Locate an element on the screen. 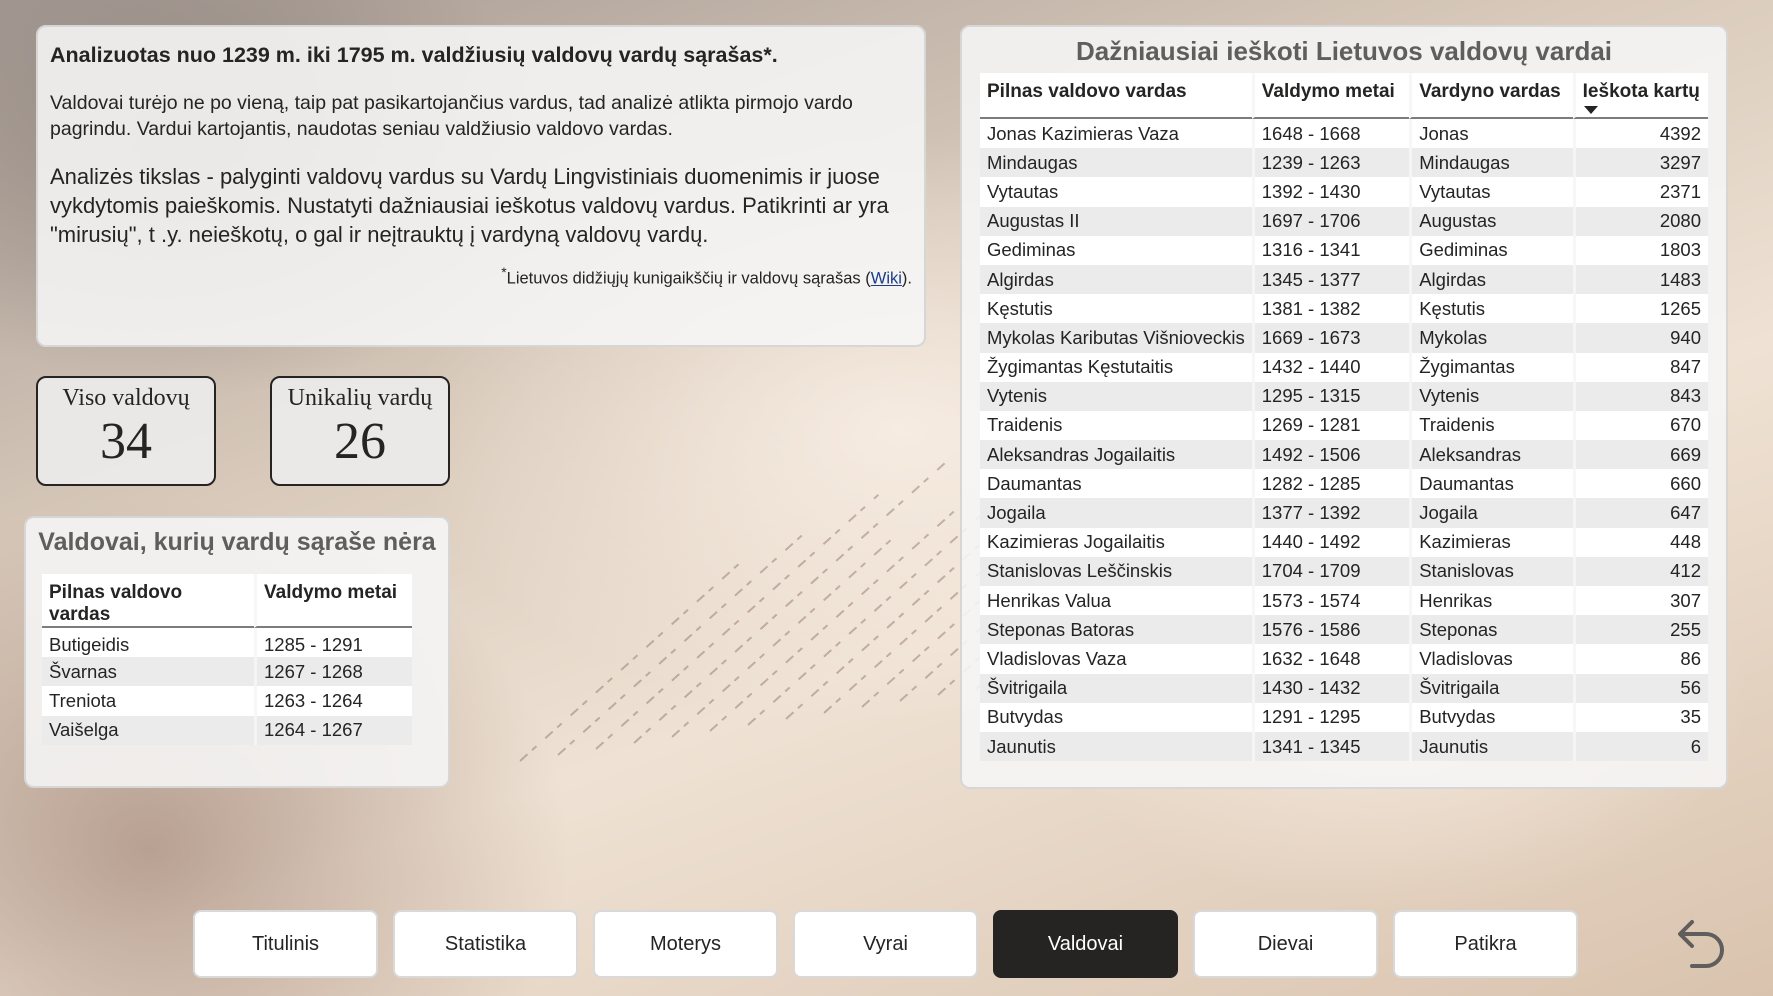  cell-search-count: 670 is located at coordinates (1640, 425).